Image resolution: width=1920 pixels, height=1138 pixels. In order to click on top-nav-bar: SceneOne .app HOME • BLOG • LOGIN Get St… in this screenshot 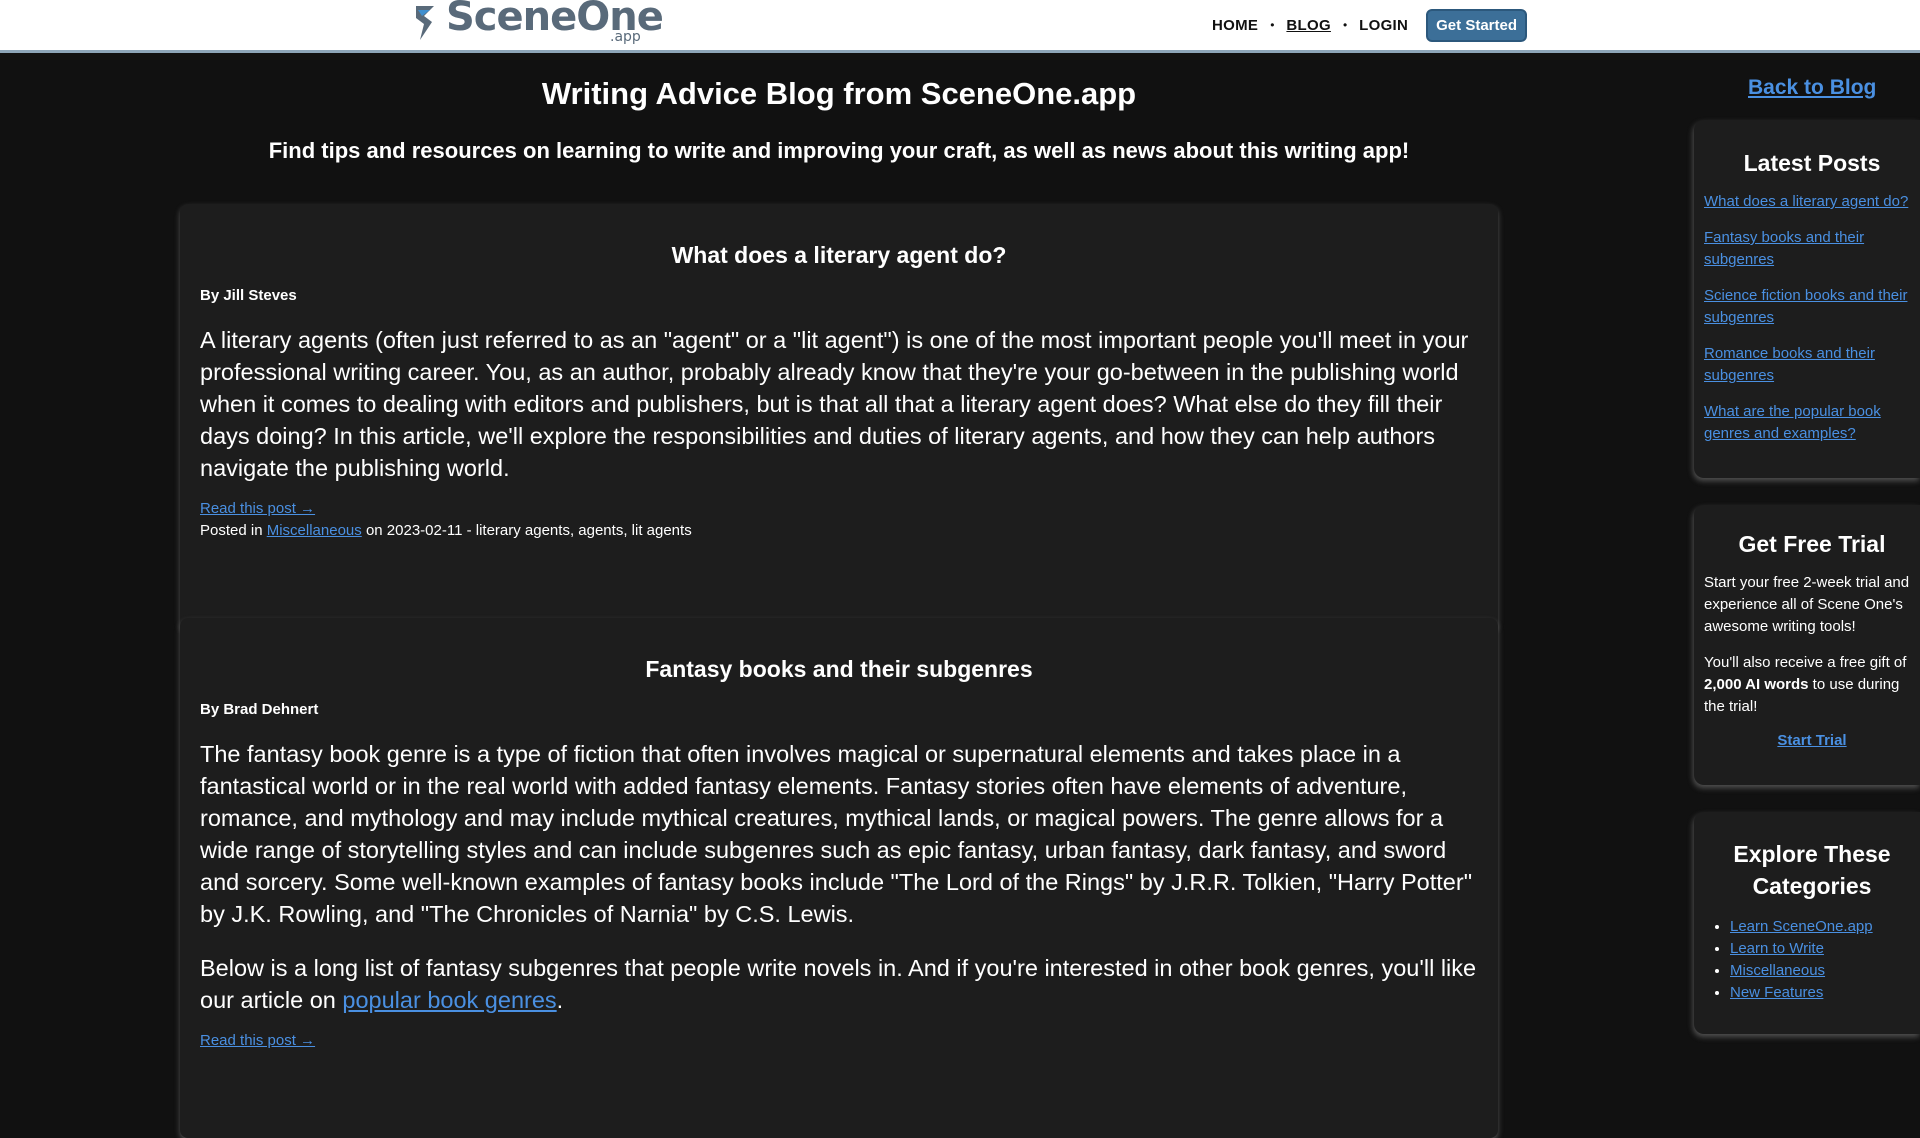, I will do `click(960, 26)`.